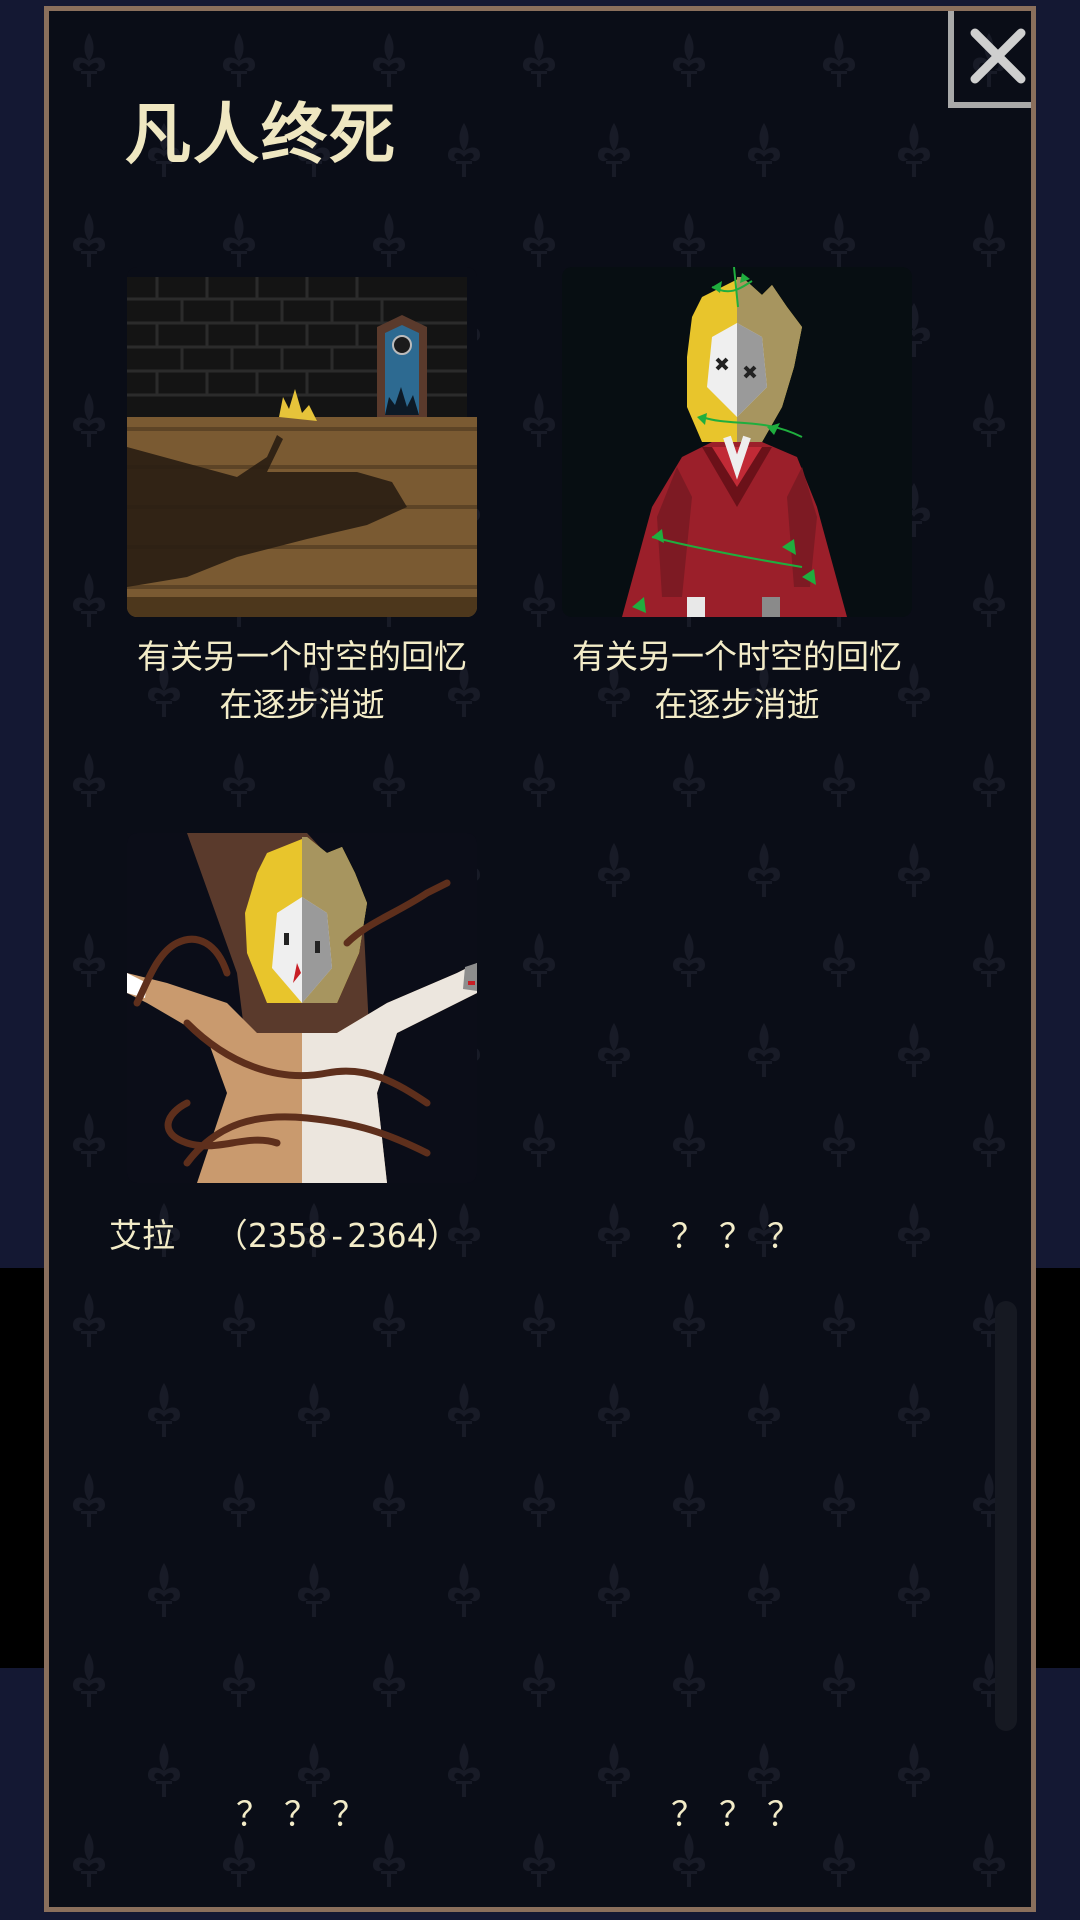 The image size is (1080, 1920). Describe the element at coordinates (737, 442) in the screenshot. I see `card-2-image` at that location.